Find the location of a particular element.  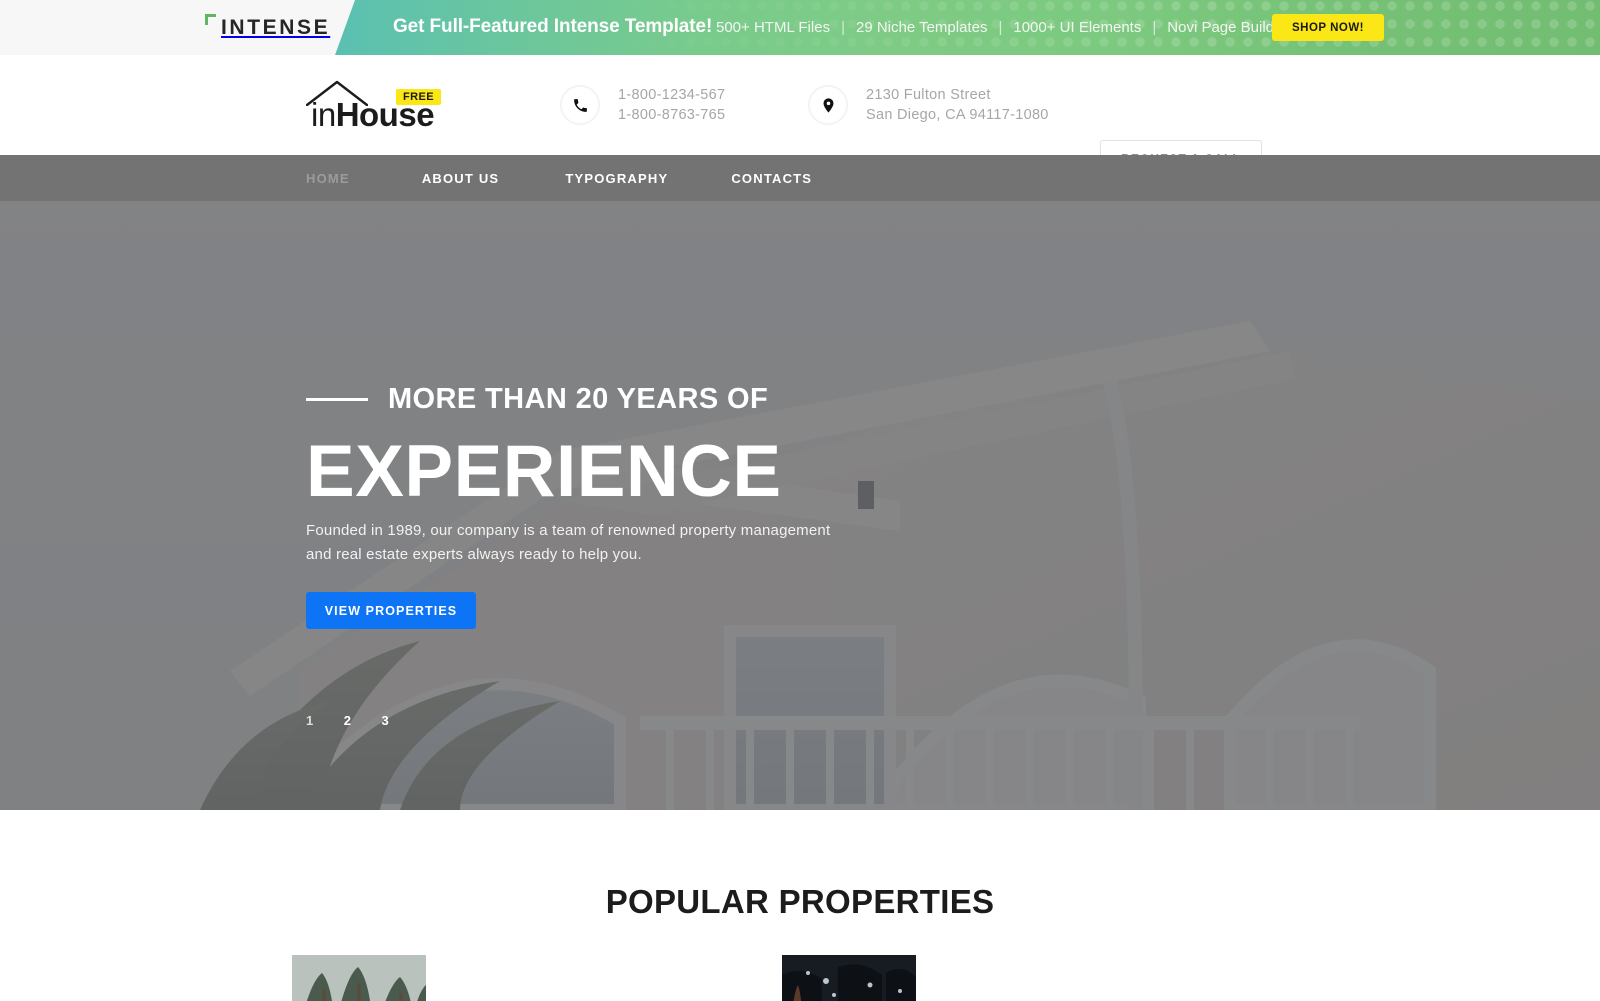

intense-brand-label: INTENSE is located at coordinates (276, 27).